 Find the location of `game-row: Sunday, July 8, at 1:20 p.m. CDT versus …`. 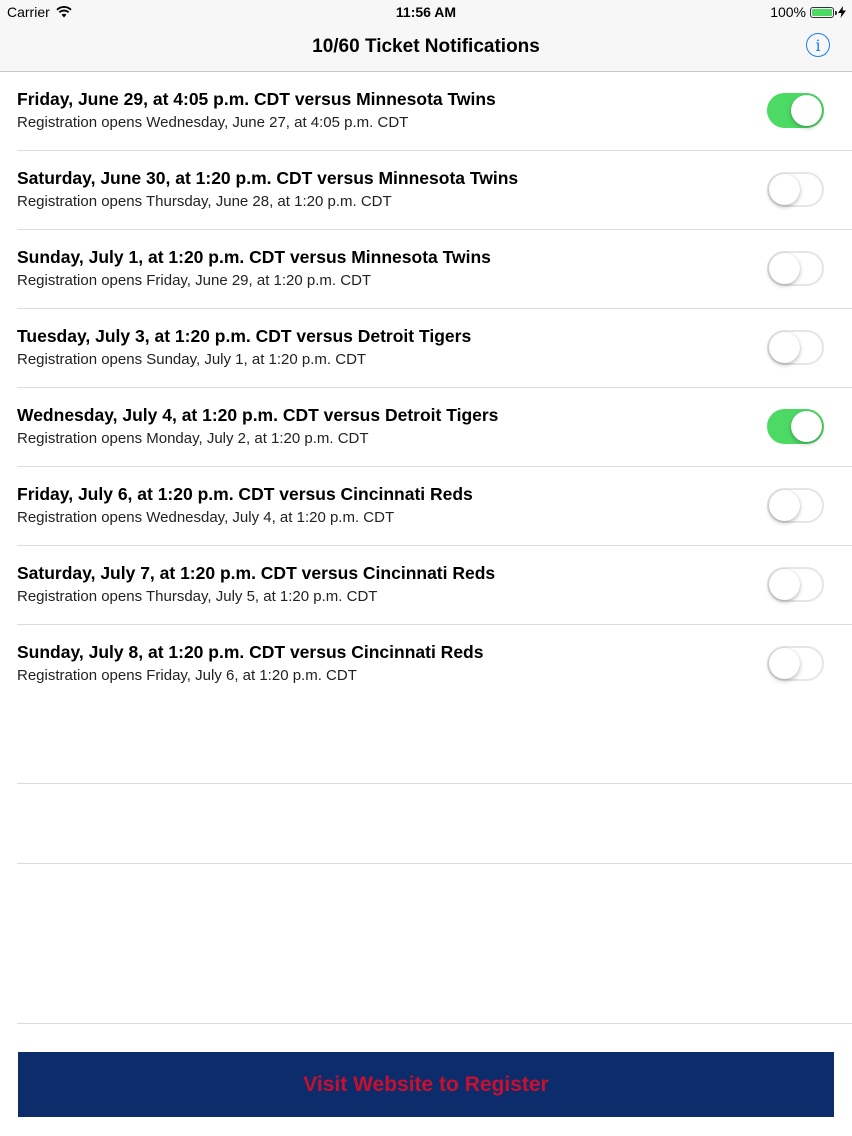

game-row: Sunday, July 8, at 1:20 p.m. CDT versus … is located at coordinates (434, 664).